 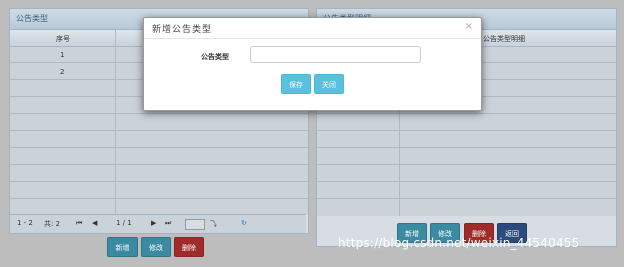 I want to click on pager-range: 1 - 2, so click(x=25, y=223).